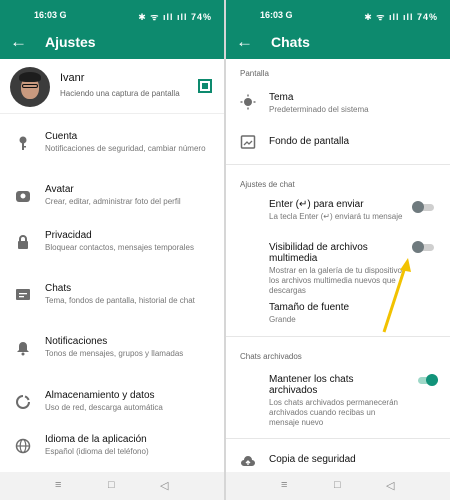 This screenshot has width=450, height=500. I want to click on section-header-chat-settings: Ajustes de chat, so click(267, 184).